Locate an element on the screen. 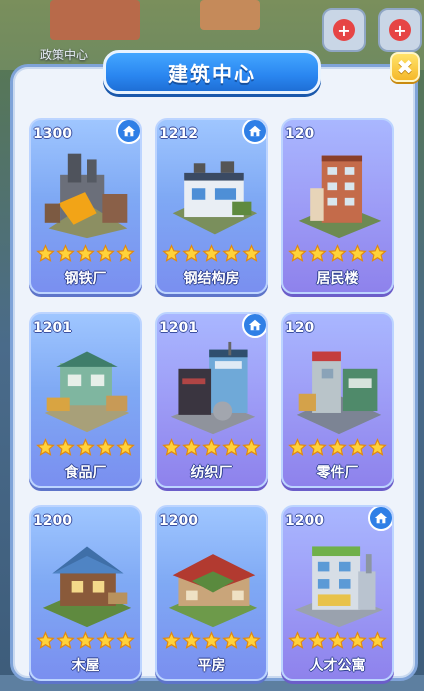 Image resolution: width=424 pixels, height=691 pixels. talent-apartment-icon is located at coordinates (339, 581).